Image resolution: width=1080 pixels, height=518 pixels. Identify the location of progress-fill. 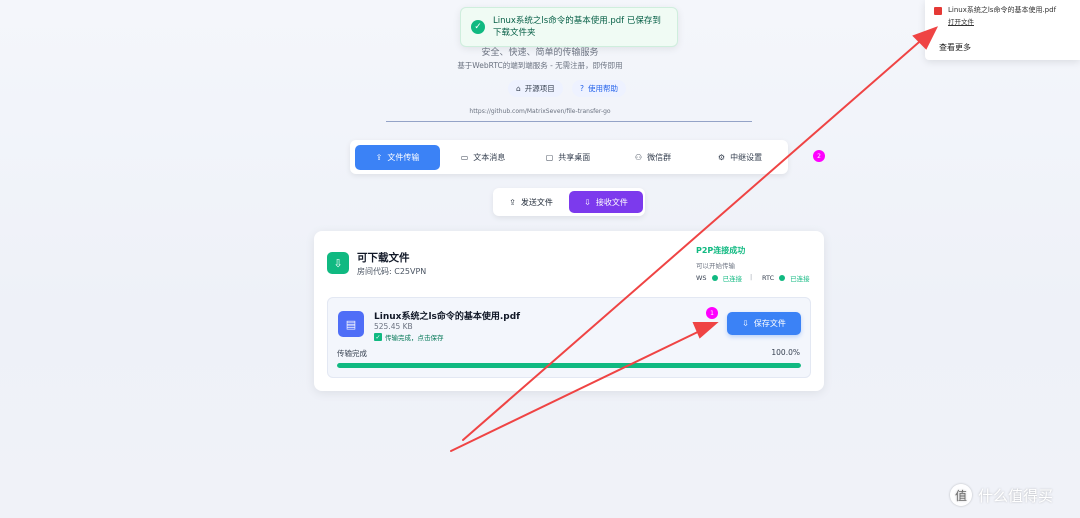
(569, 365).